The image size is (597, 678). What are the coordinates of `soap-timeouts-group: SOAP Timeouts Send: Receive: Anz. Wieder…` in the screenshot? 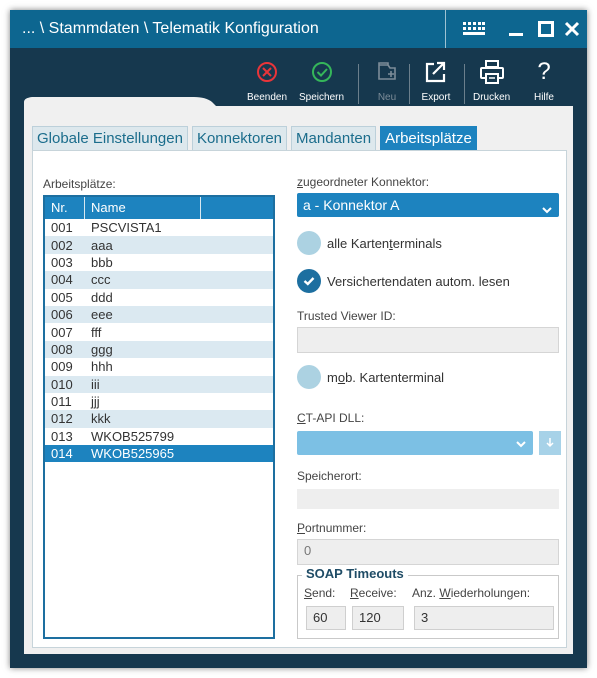 It's located at (428, 602).